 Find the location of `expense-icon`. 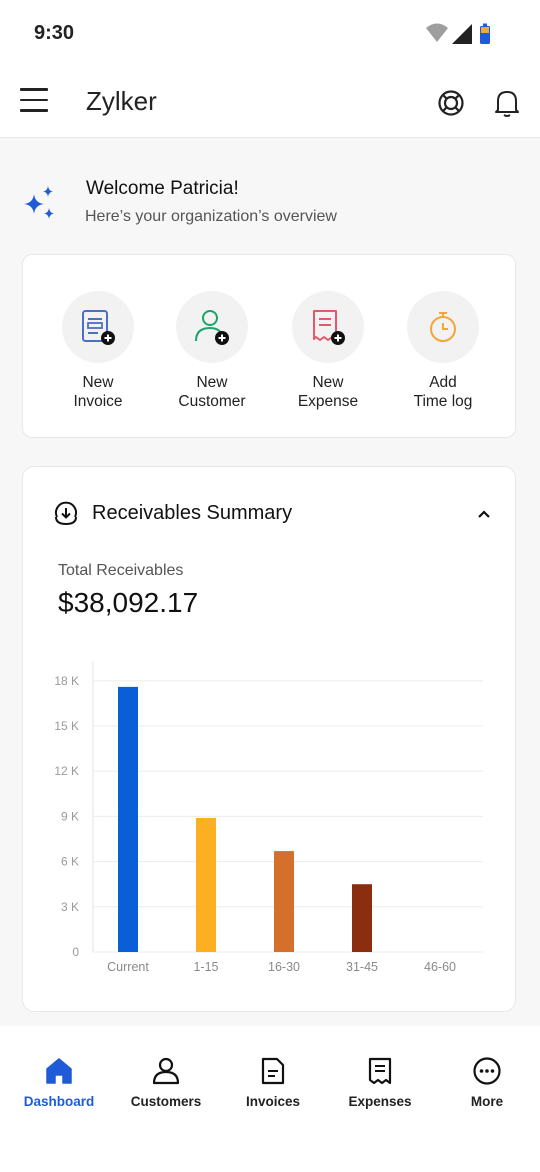

expense-icon is located at coordinates (329, 327).